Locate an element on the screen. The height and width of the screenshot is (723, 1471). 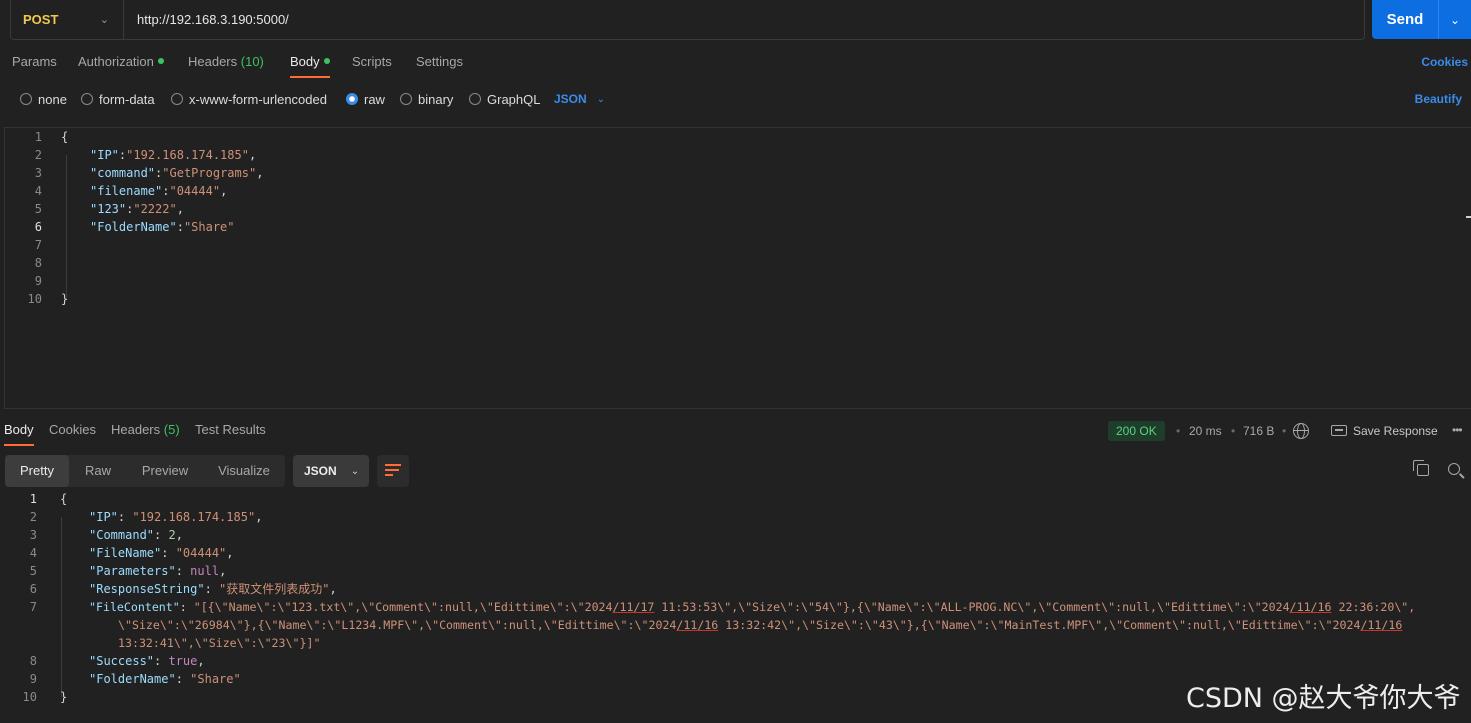
language-select: JSON ⌄ is located at coordinates (579, 99).